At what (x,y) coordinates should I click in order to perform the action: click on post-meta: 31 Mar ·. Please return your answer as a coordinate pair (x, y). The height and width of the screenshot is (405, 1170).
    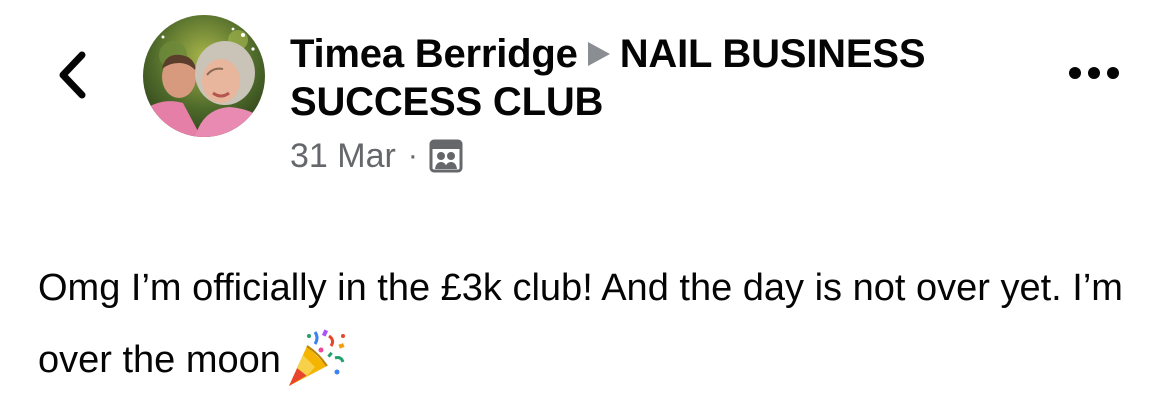
    Looking at the image, I should click on (640, 156).